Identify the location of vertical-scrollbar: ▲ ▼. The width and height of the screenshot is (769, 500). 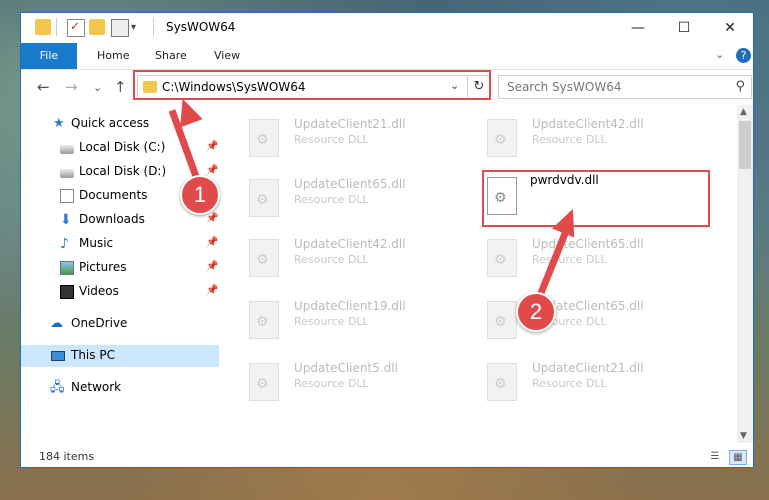
(745, 274).